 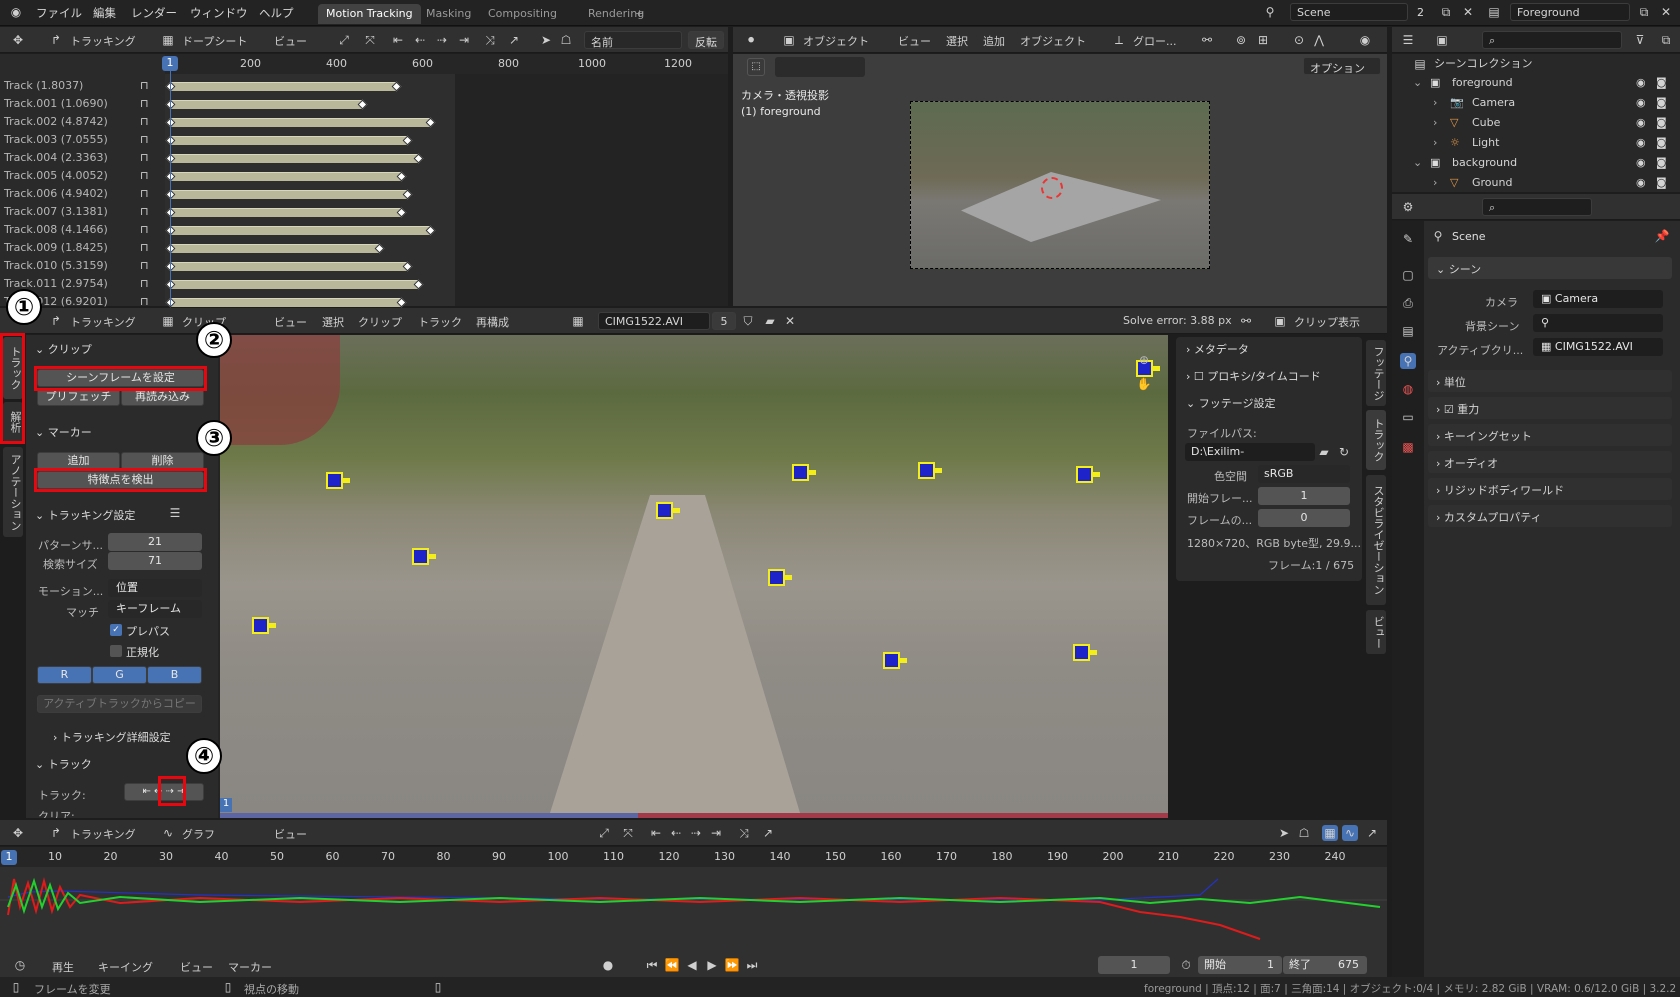 What do you see at coordinates (1269, 348) in the screenshot?
I see `metadata-header: › メタデータ` at bounding box center [1269, 348].